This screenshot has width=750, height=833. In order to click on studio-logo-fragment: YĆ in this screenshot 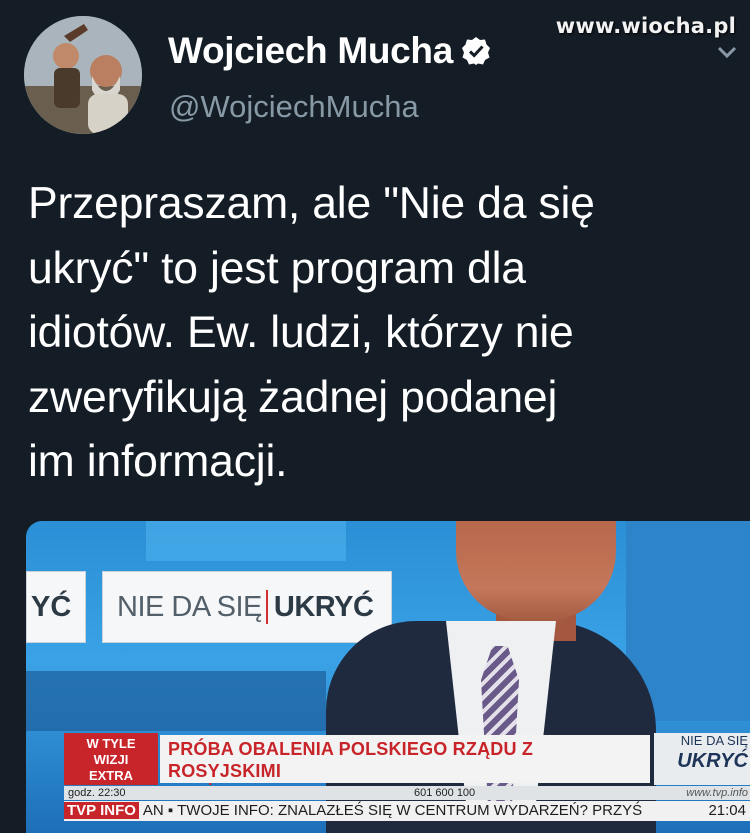, I will do `click(56, 607)`.